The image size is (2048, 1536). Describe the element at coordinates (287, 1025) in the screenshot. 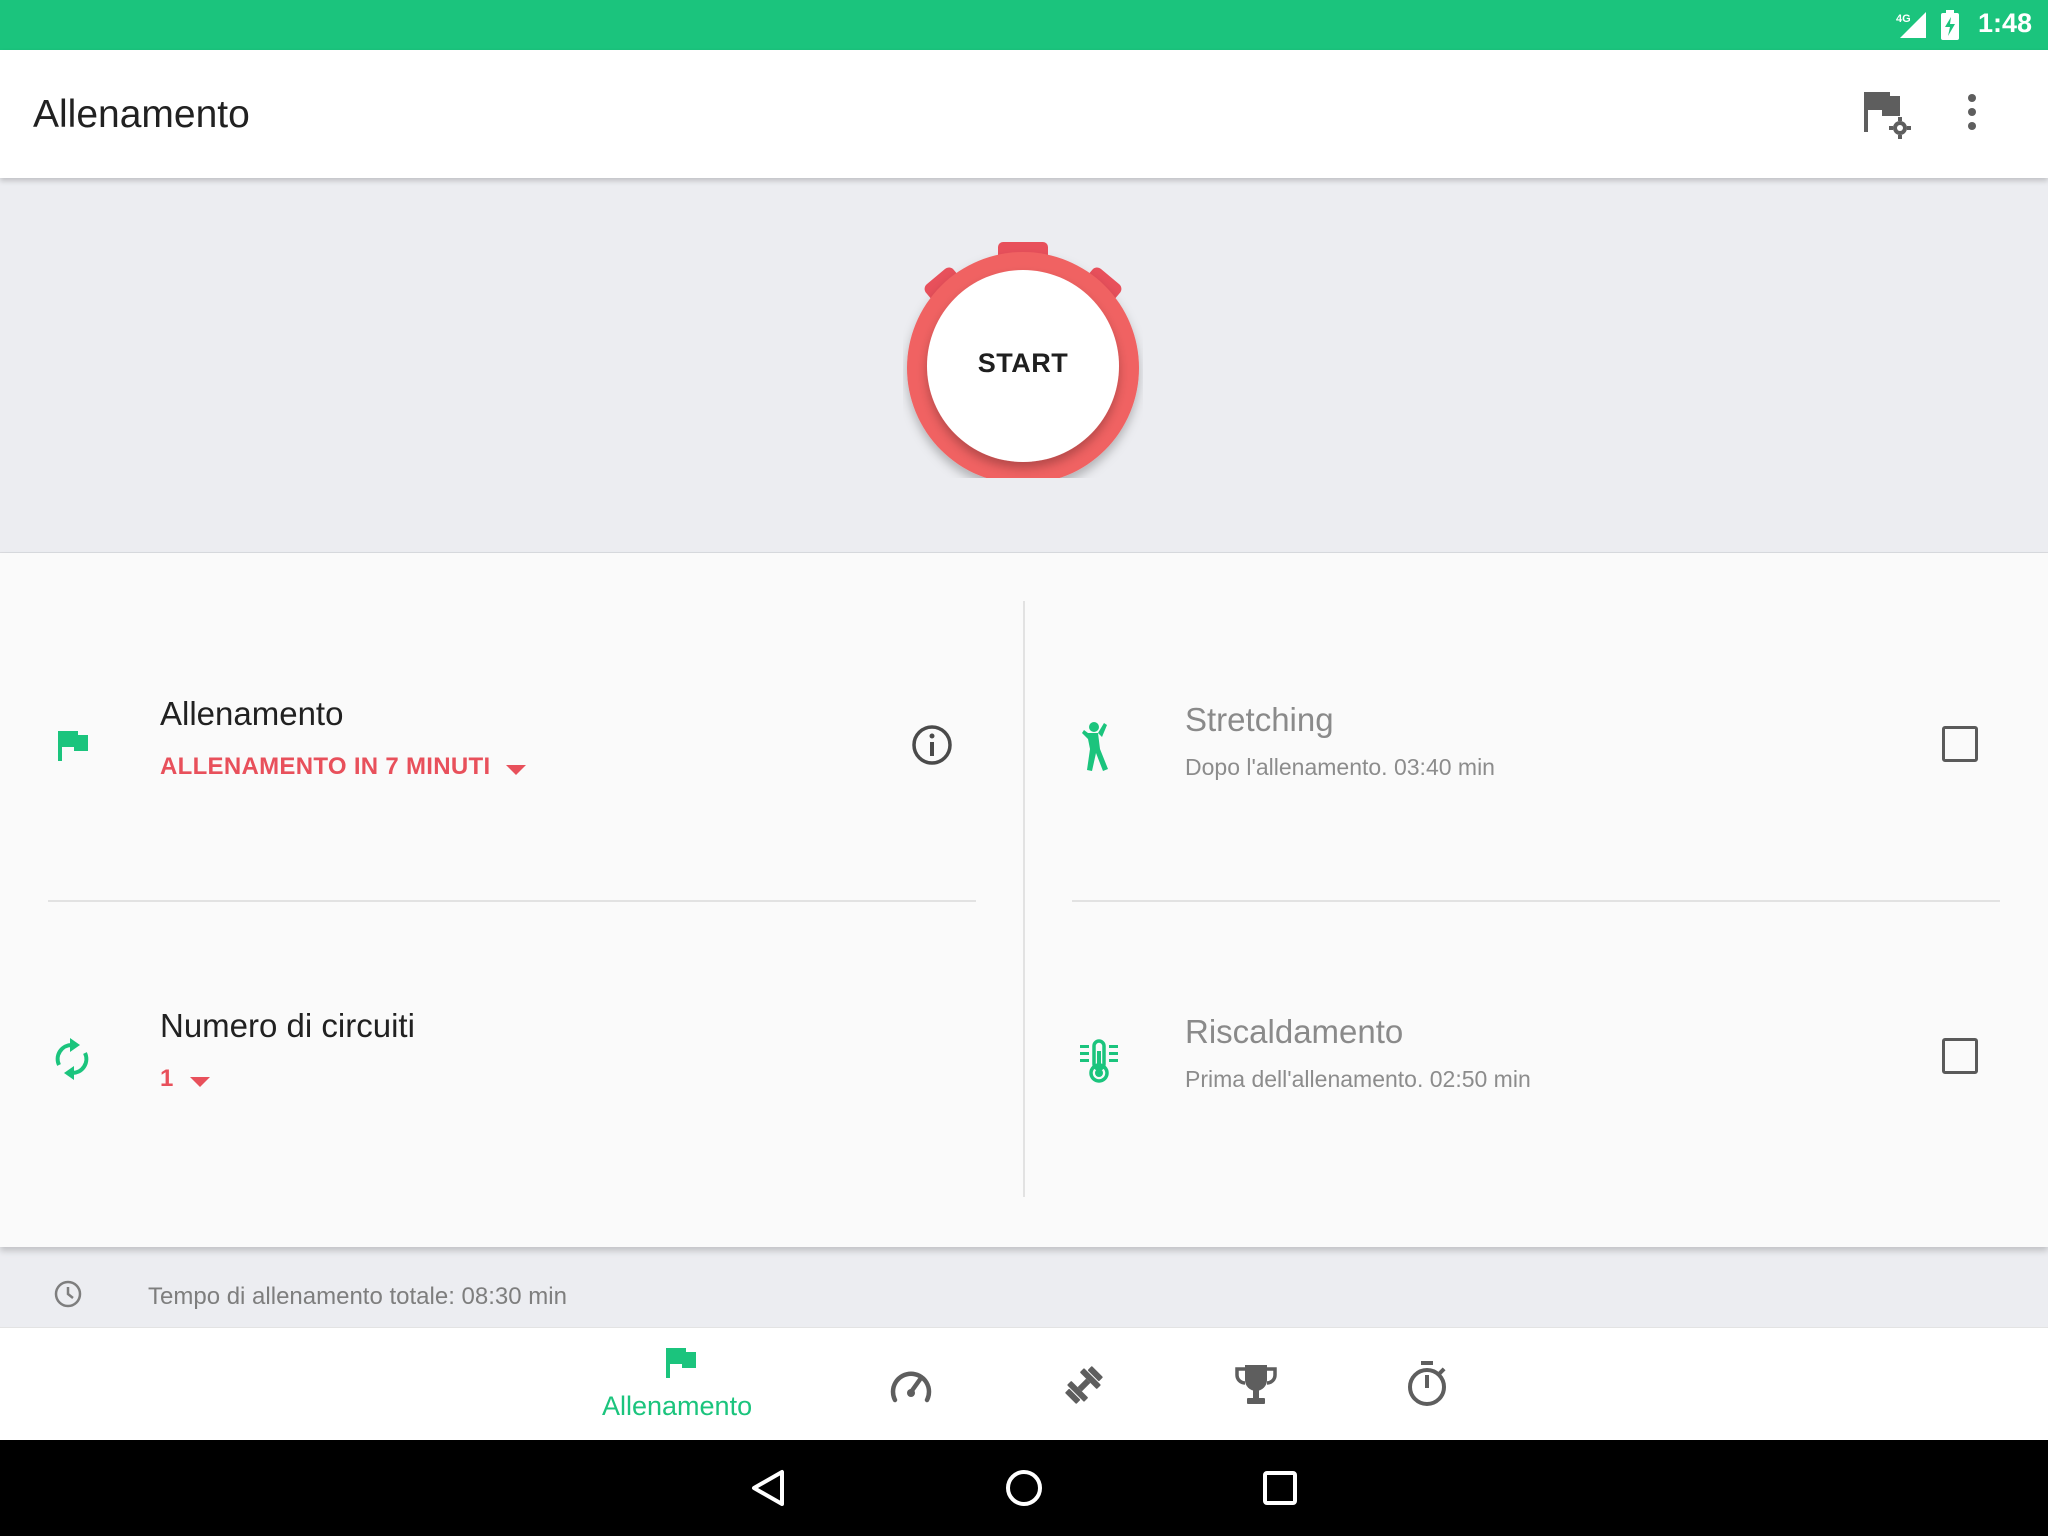

I see `circuits-title: Numero di circuiti` at that location.